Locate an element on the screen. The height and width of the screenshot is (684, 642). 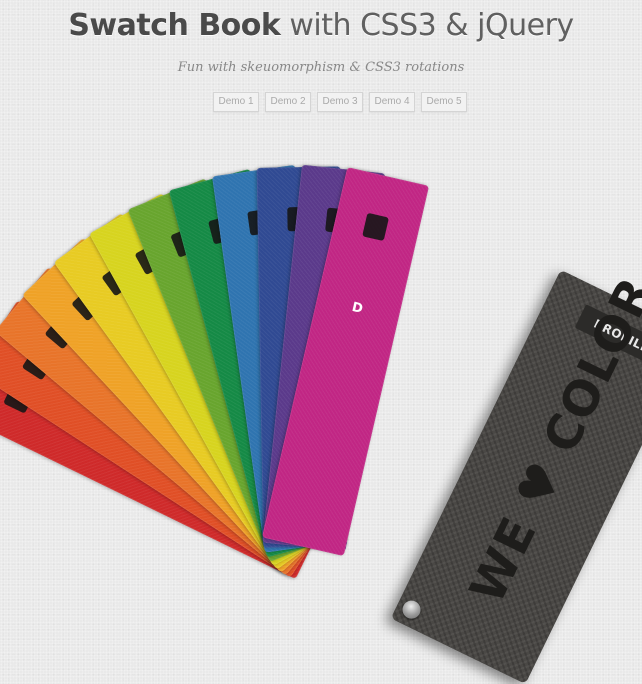
swatch-symbol-icon is located at coordinates (375, 227).